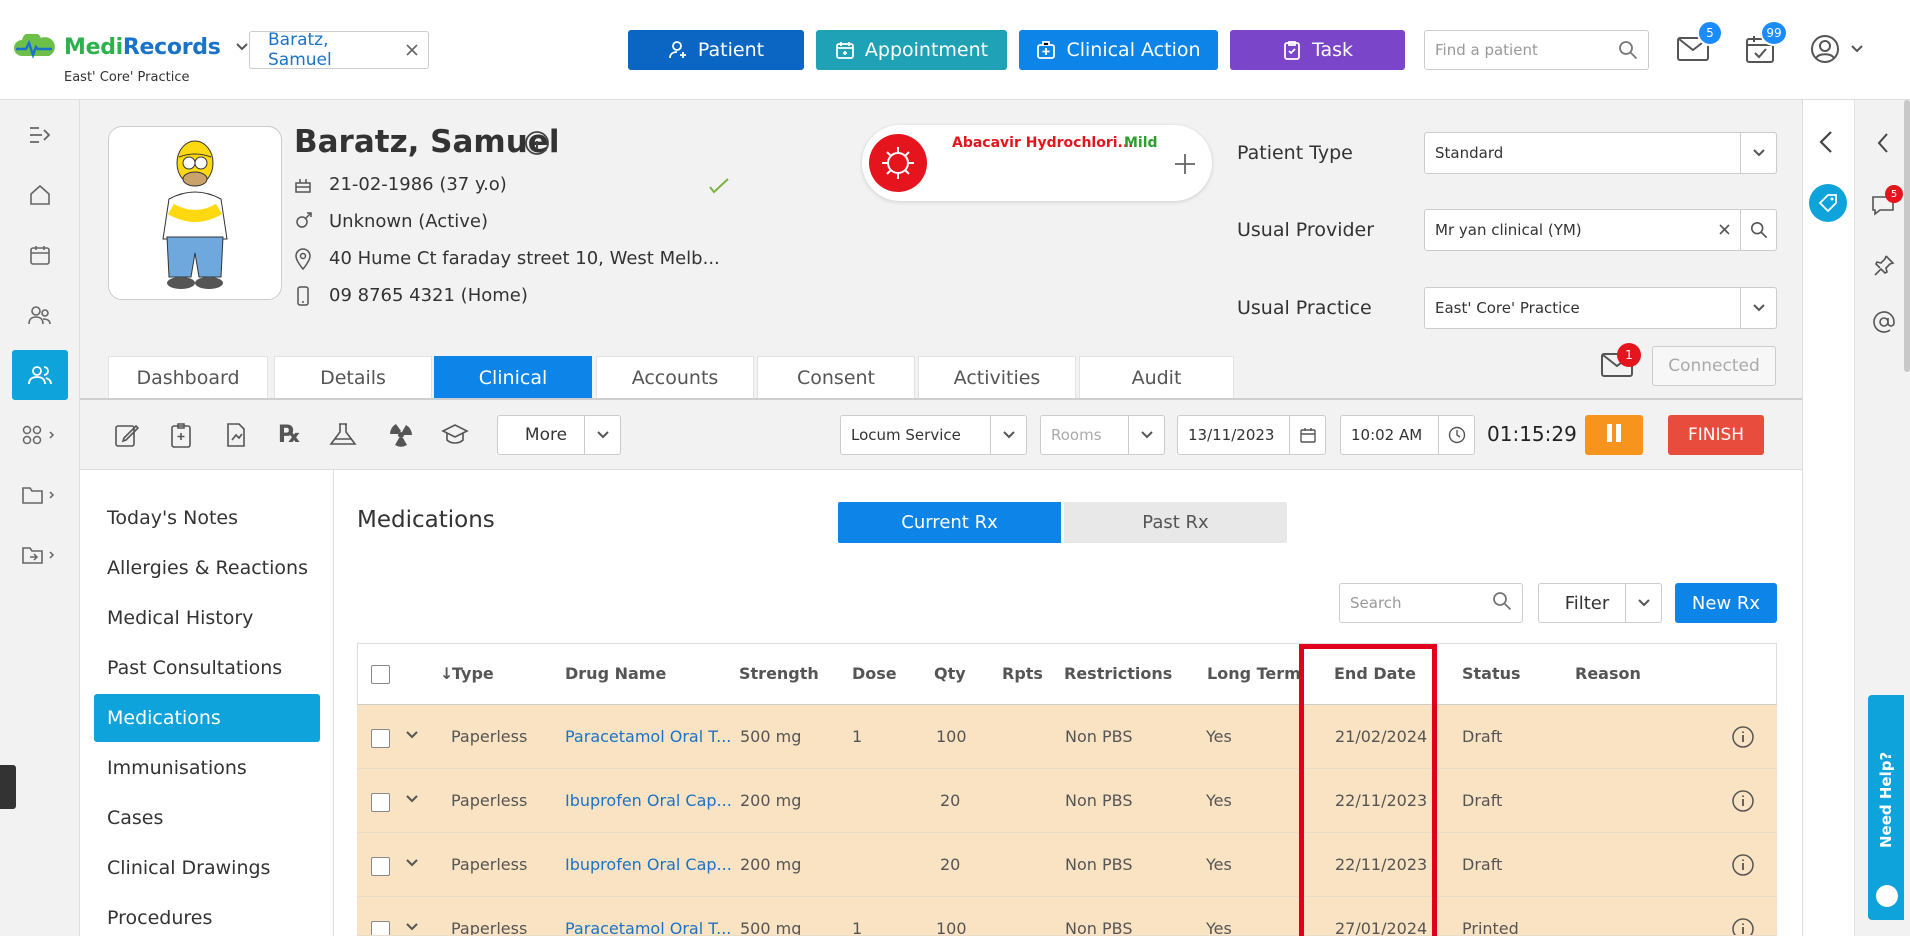 The height and width of the screenshot is (936, 1910). What do you see at coordinates (1724, 230) in the screenshot?
I see `clear-icon` at bounding box center [1724, 230].